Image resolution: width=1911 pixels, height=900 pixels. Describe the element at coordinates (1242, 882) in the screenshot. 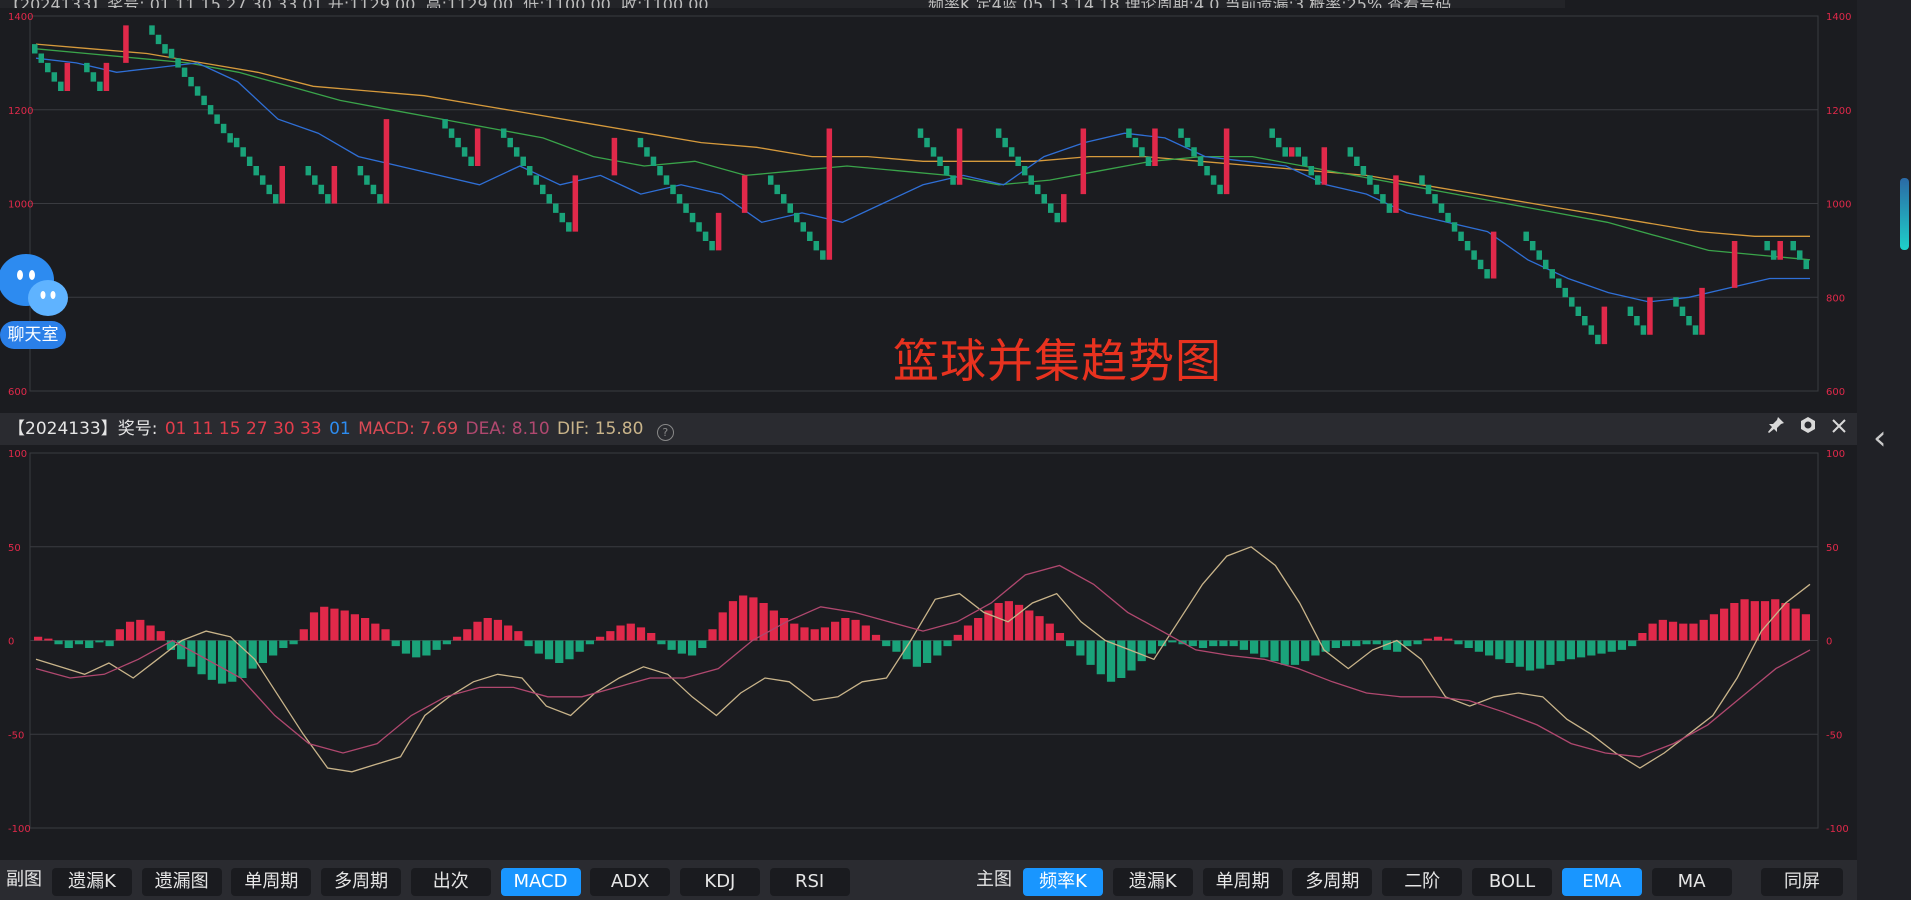

I see `main-button-2: 单周期` at that location.